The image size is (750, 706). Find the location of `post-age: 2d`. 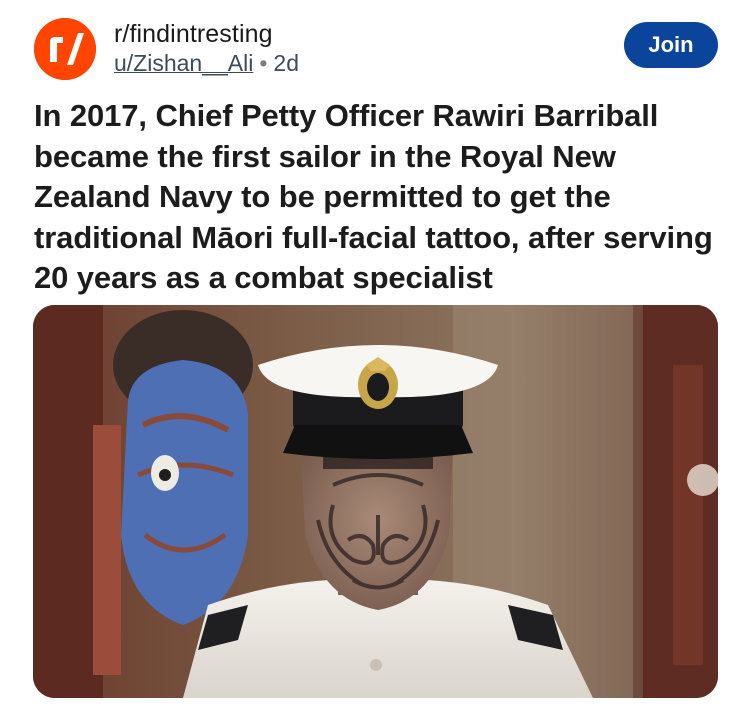

post-age: 2d is located at coordinates (286, 63).